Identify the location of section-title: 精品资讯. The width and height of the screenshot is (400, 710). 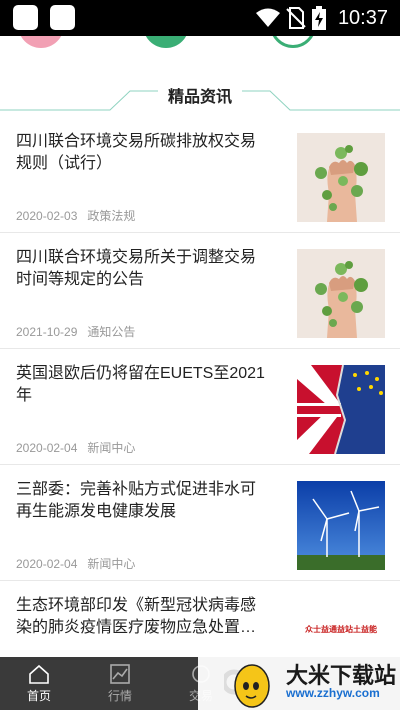
(199, 97).